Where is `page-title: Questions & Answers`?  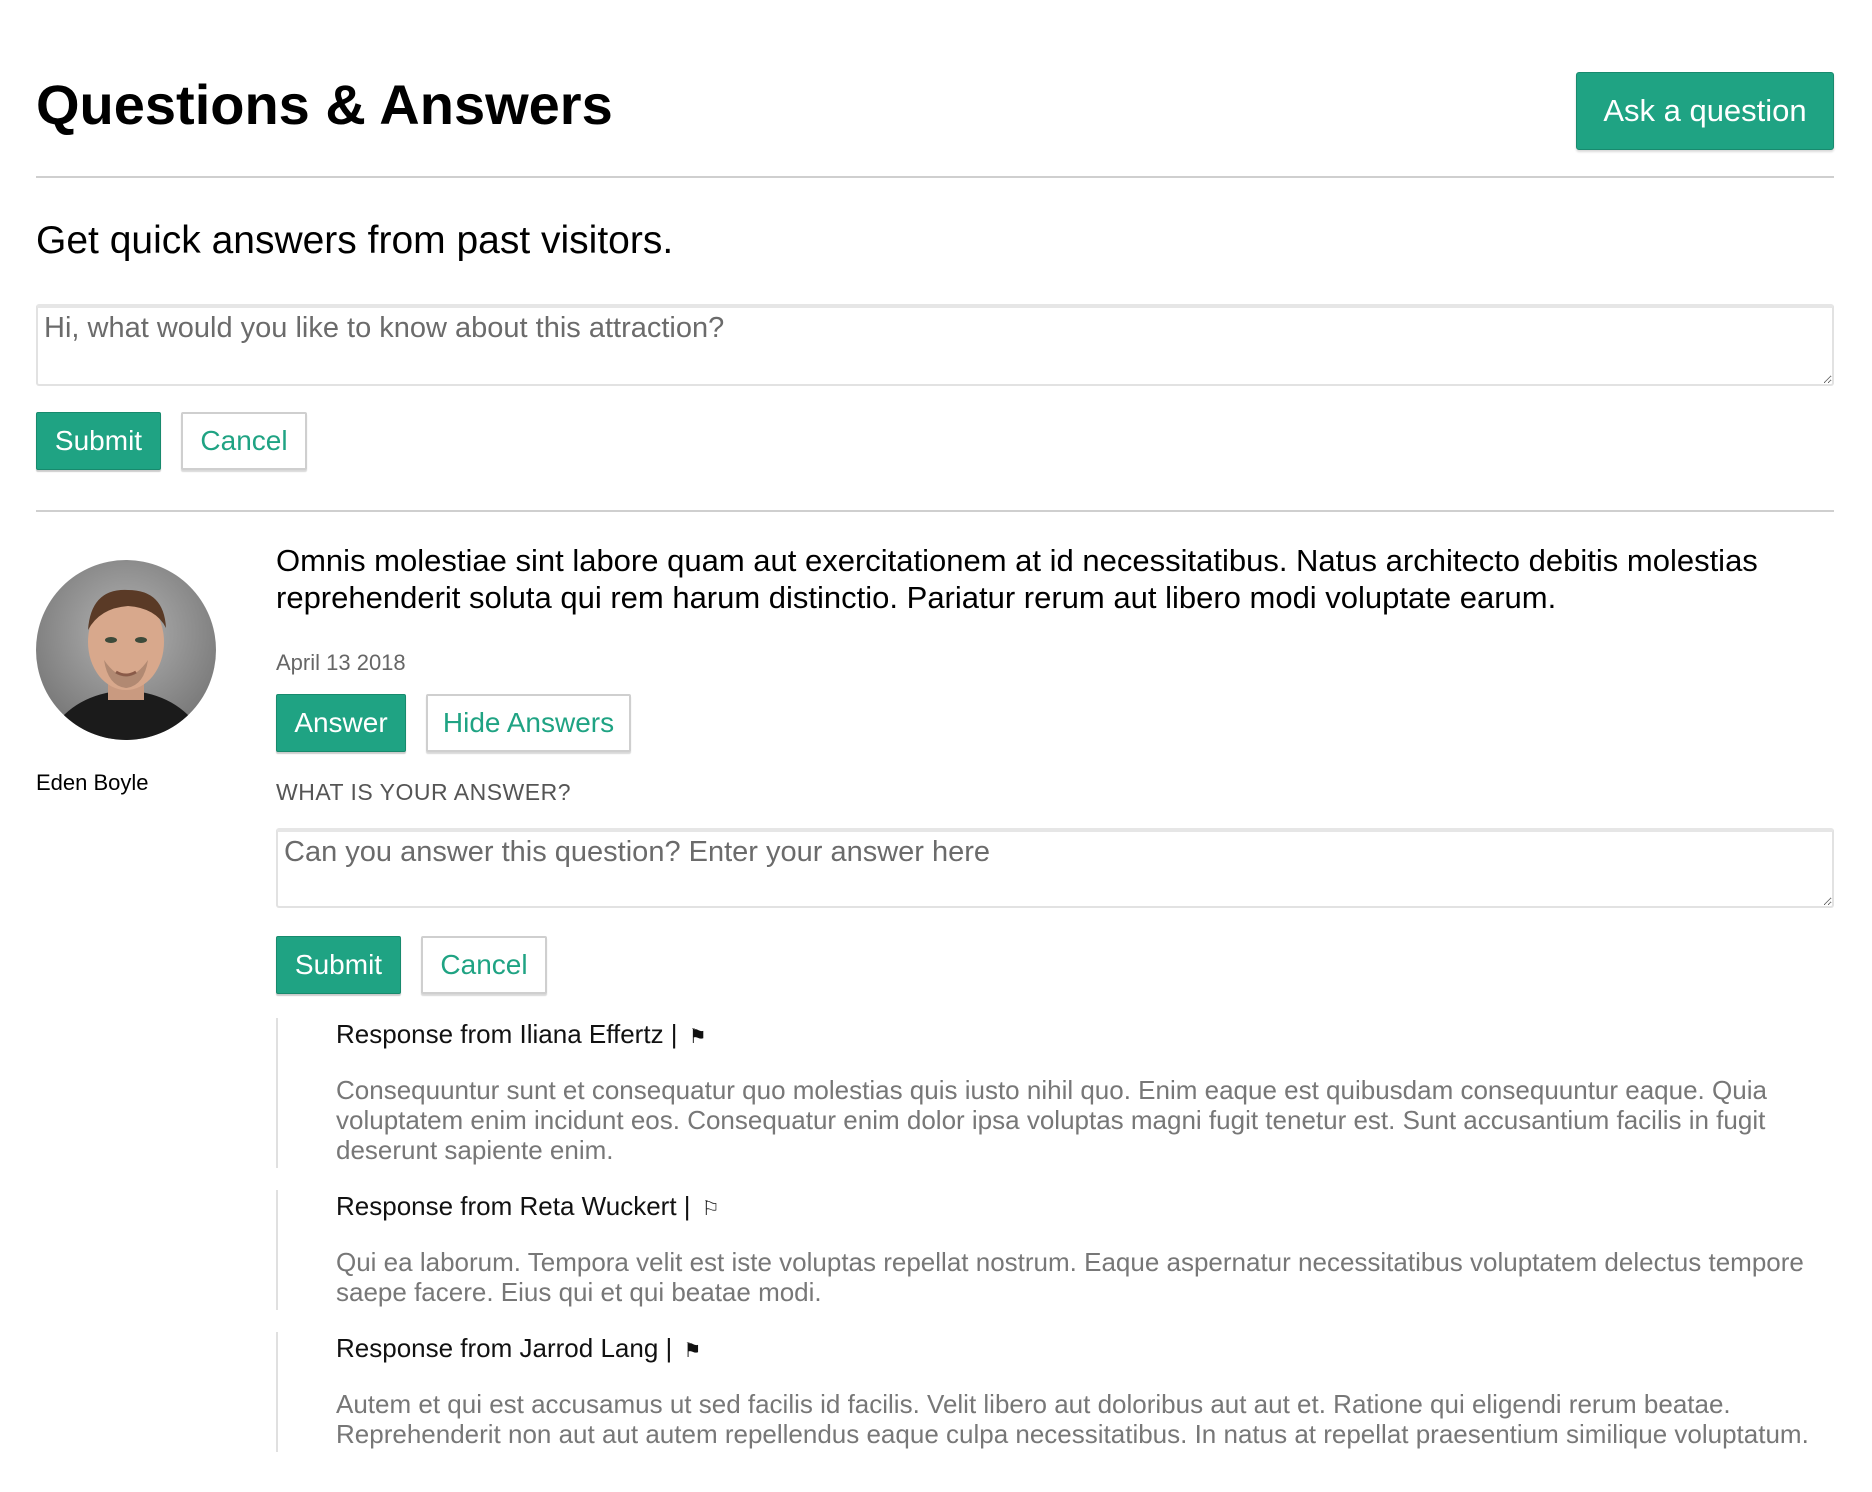
page-title: Questions & Answers is located at coordinates (324, 104).